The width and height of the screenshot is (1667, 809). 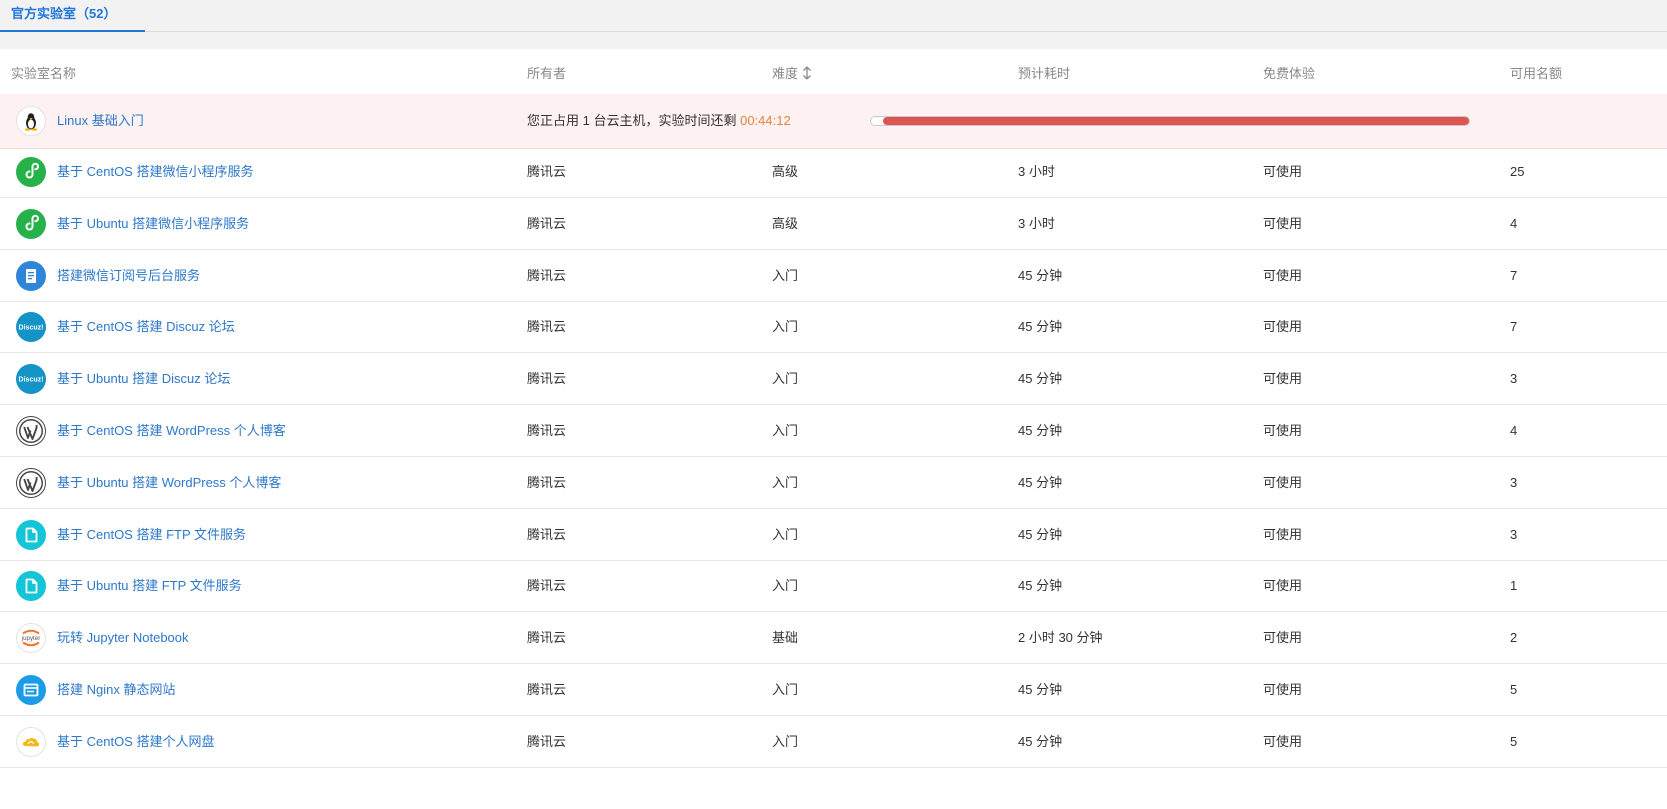 What do you see at coordinates (100, 121) in the screenshot?
I see `lab-name-link: Linux 基础入门` at bounding box center [100, 121].